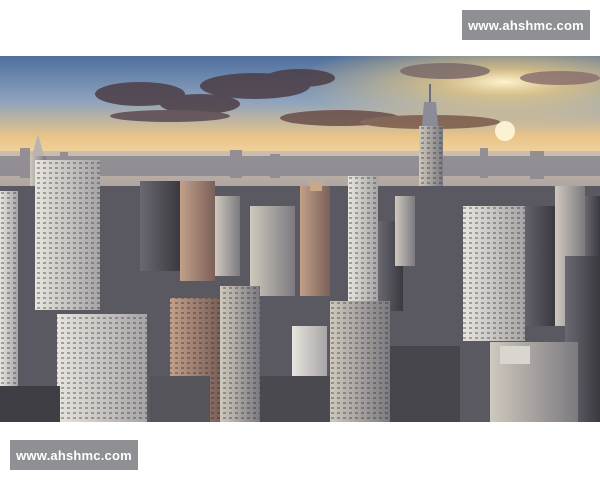 This screenshot has width=600, height=480. I want to click on watermark-bottom: www.ahshmc.com, so click(74, 455).